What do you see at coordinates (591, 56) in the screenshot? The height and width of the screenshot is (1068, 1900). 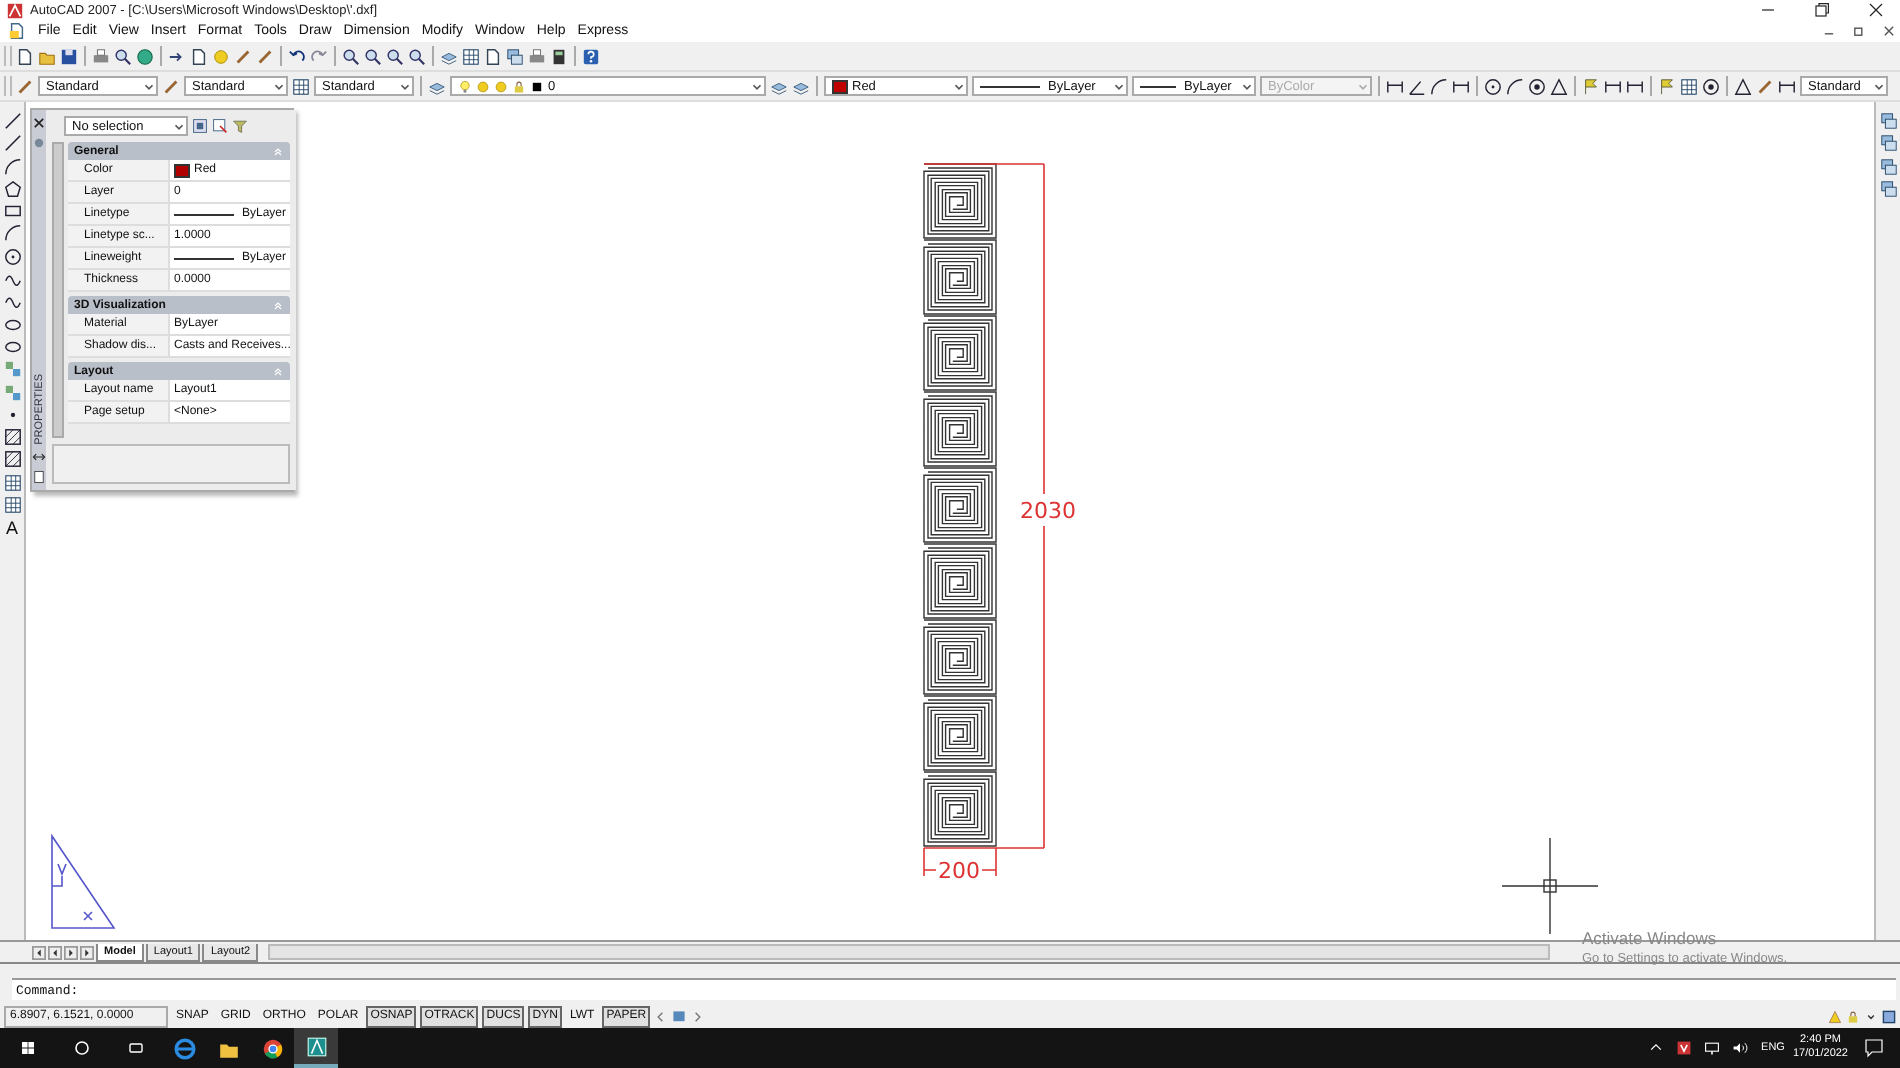 I see `help-icon` at bounding box center [591, 56].